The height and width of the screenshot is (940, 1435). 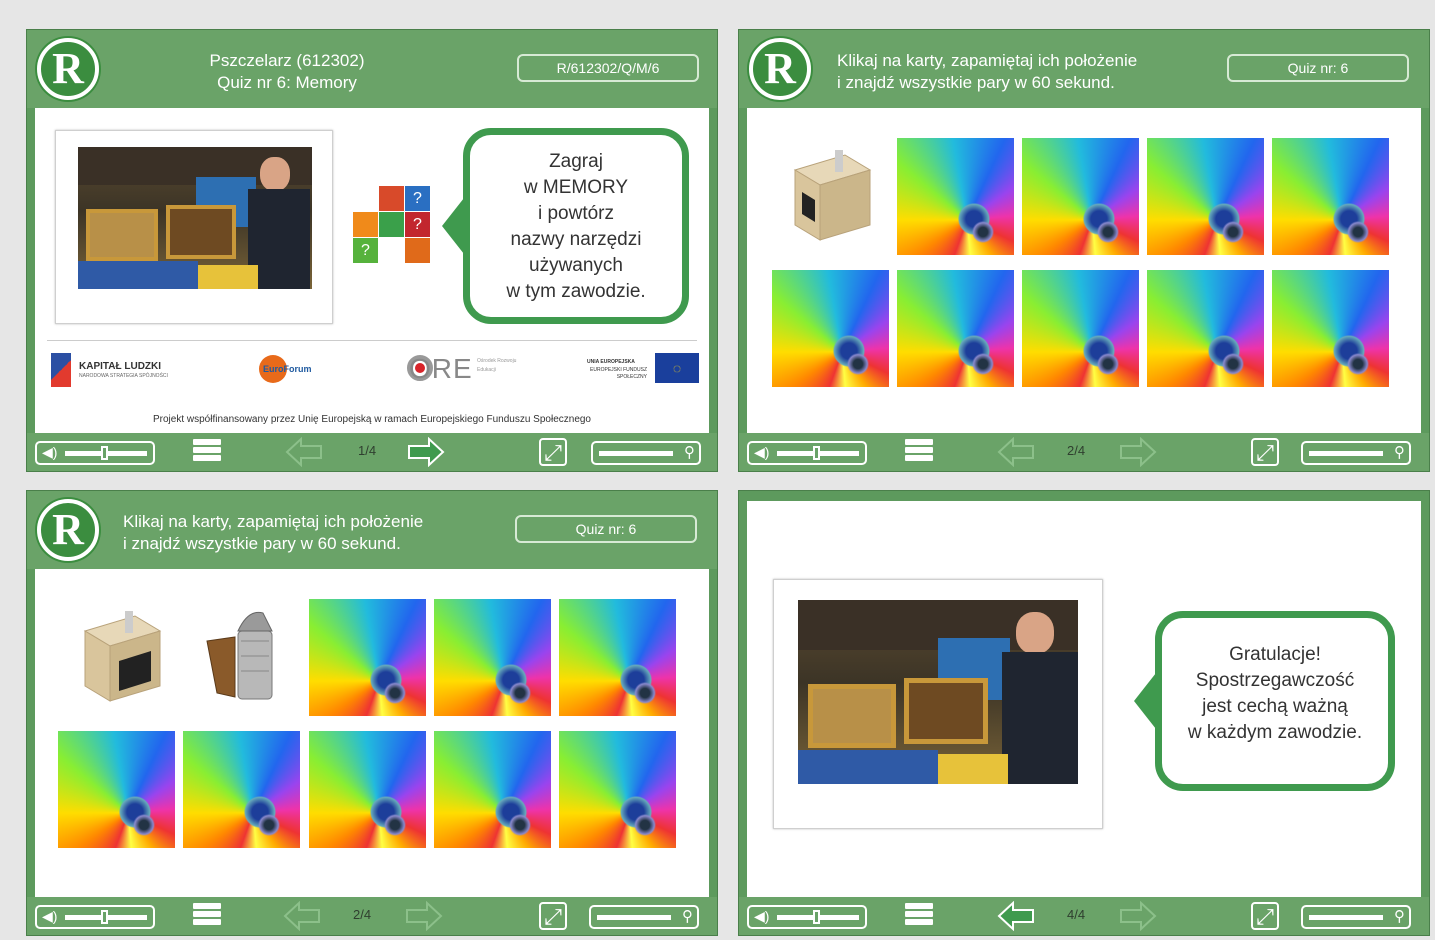 I want to click on bubble-line: Gratulacje!, so click(x=1275, y=654).